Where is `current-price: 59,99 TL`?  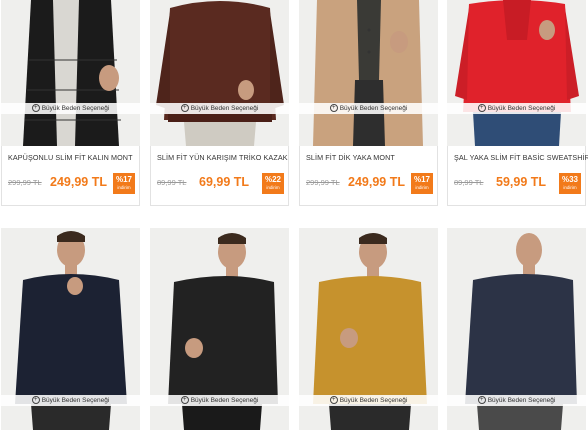 current-price: 59,99 TL is located at coordinates (521, 182).